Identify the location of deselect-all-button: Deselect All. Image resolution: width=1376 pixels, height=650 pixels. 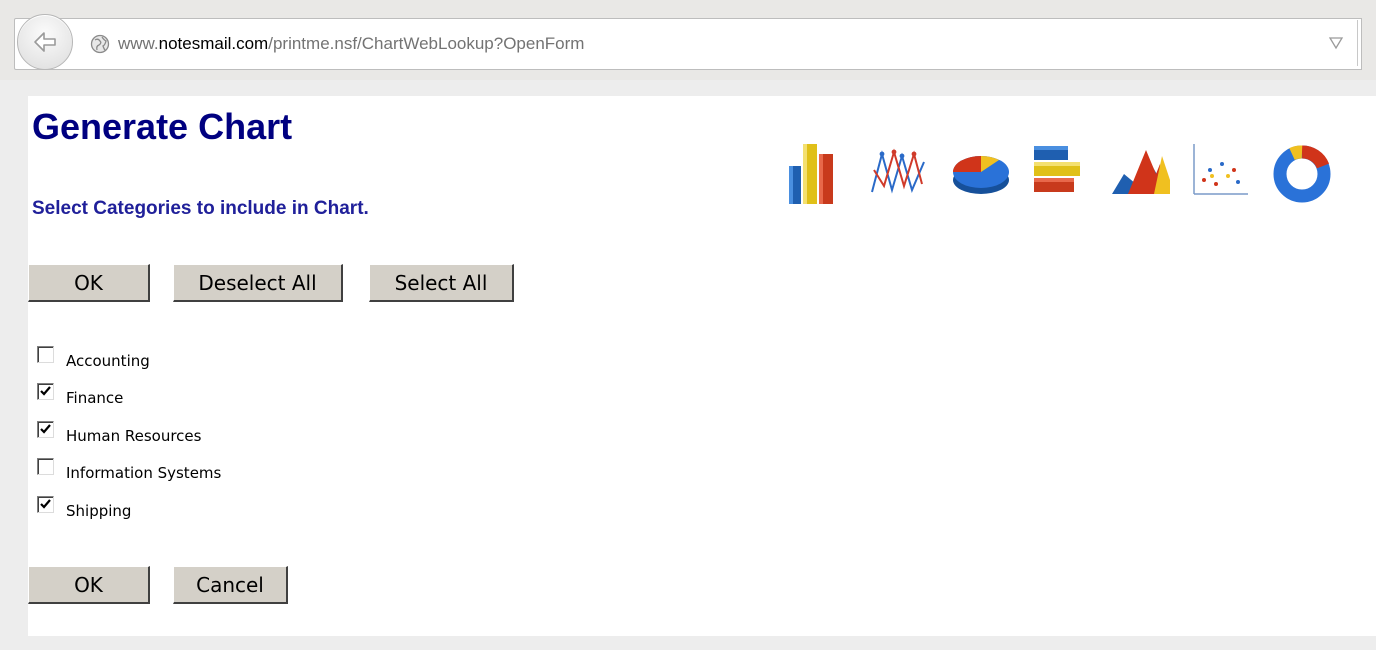
(258, 283).